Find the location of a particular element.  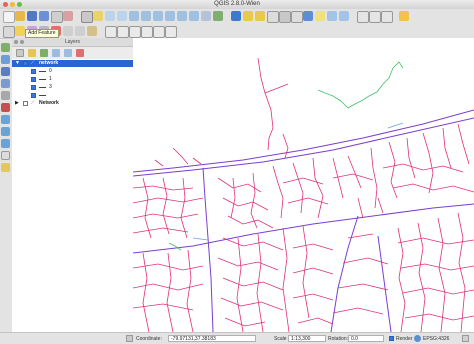

print-composer-icon is located at coordinates (57, 17).